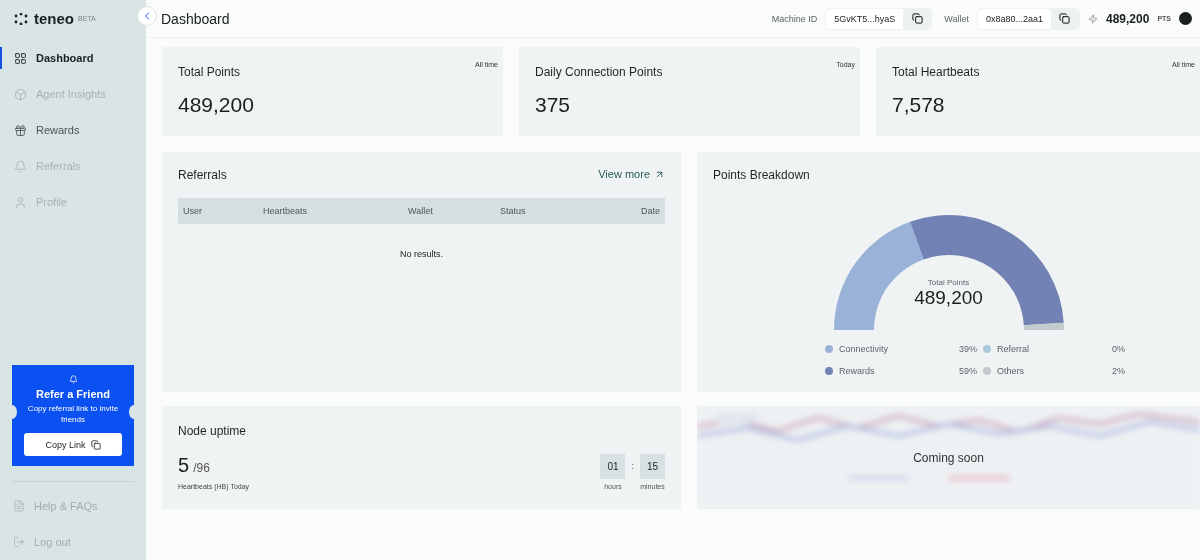 Image resolution: width=1200 pixels, height=560 pixels. I want to click on gift-icon, so click(20, 130).